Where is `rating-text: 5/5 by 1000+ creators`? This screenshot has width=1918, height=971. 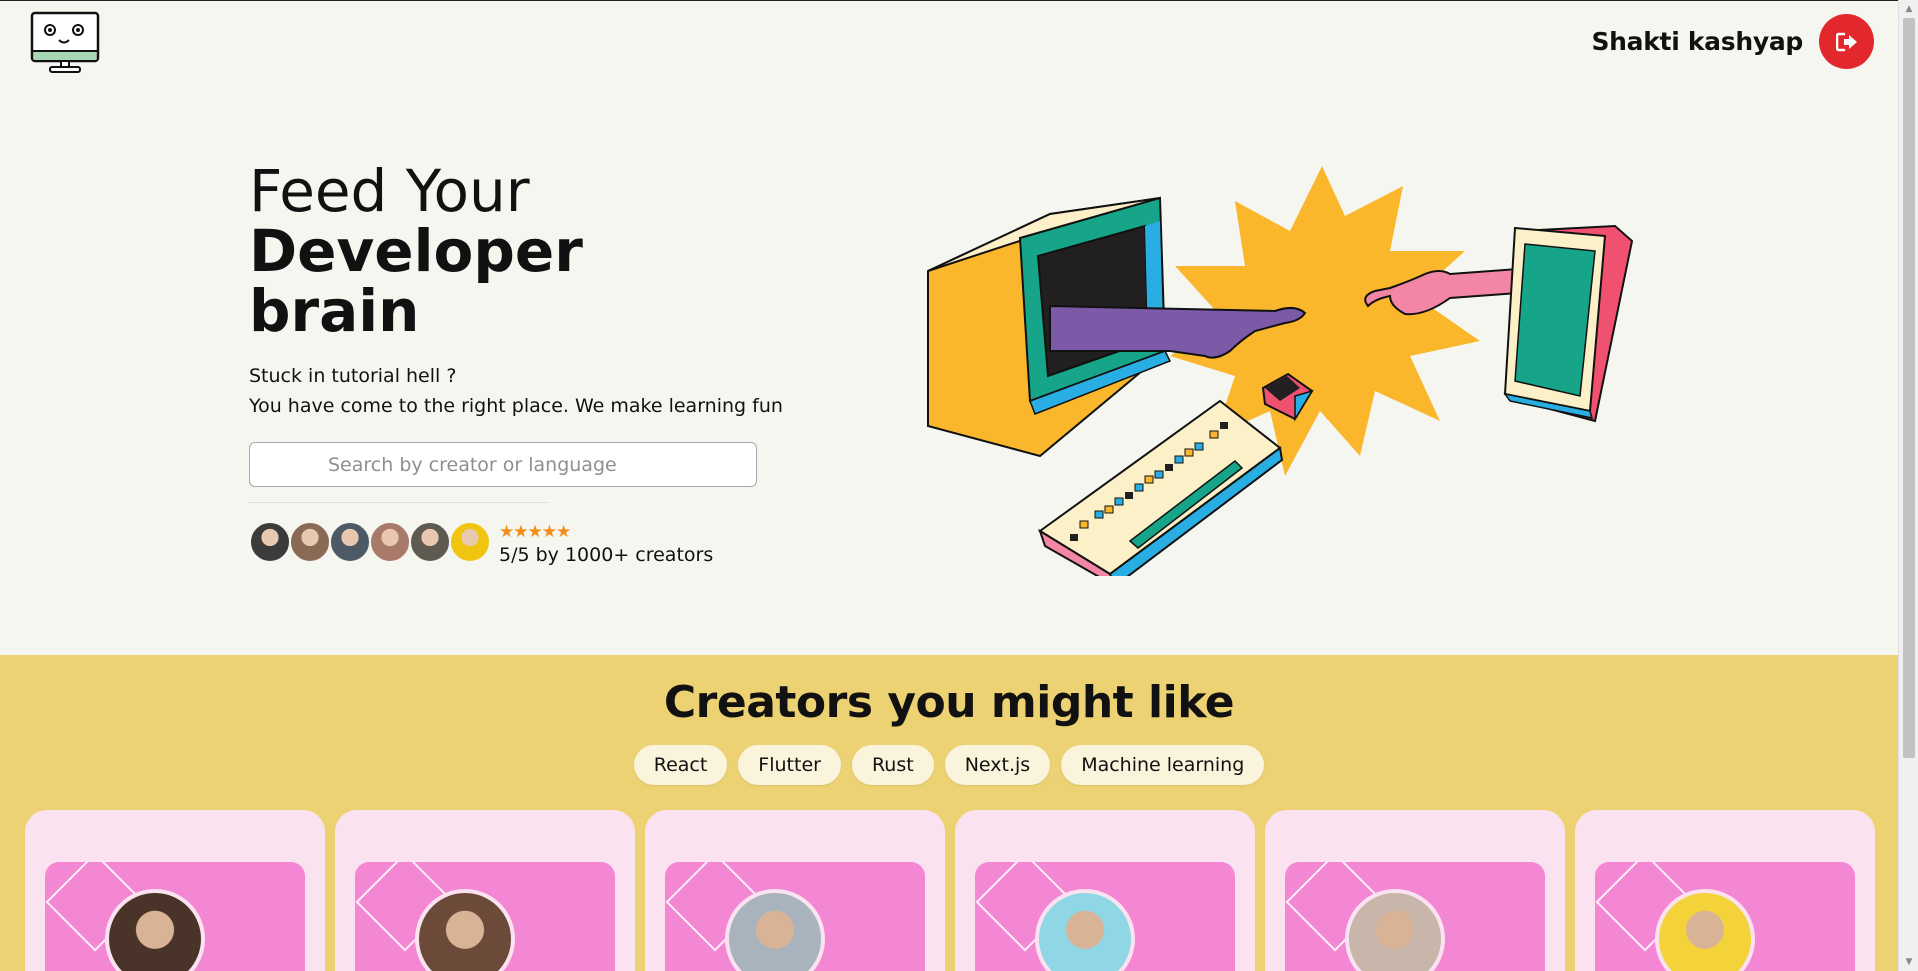 rating-text: 5/5 by 1000+ creators is located at coordinates (606, 555).